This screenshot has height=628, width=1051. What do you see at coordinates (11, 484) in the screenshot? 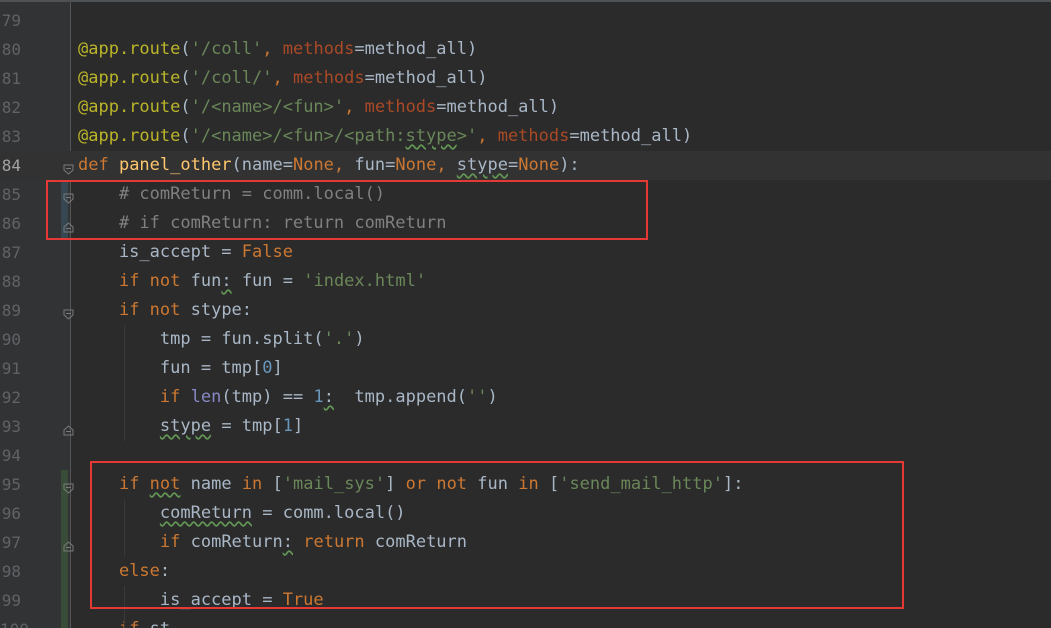
I see `line-number: 95` at bounding box center [11, 484].